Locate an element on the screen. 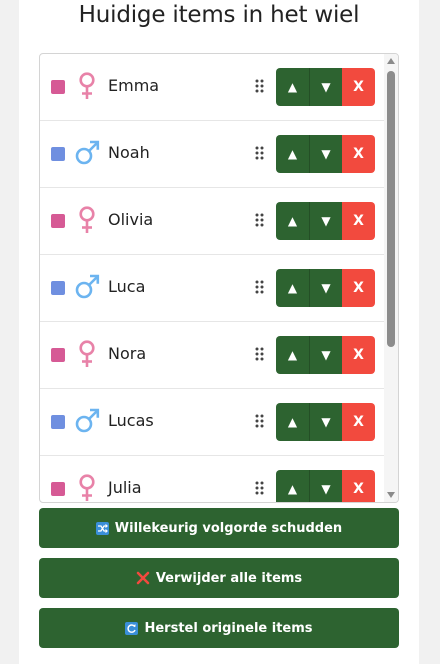 The width and height of the screenshot is (440, 664). scrollbar is located at coordinates (391, 278).